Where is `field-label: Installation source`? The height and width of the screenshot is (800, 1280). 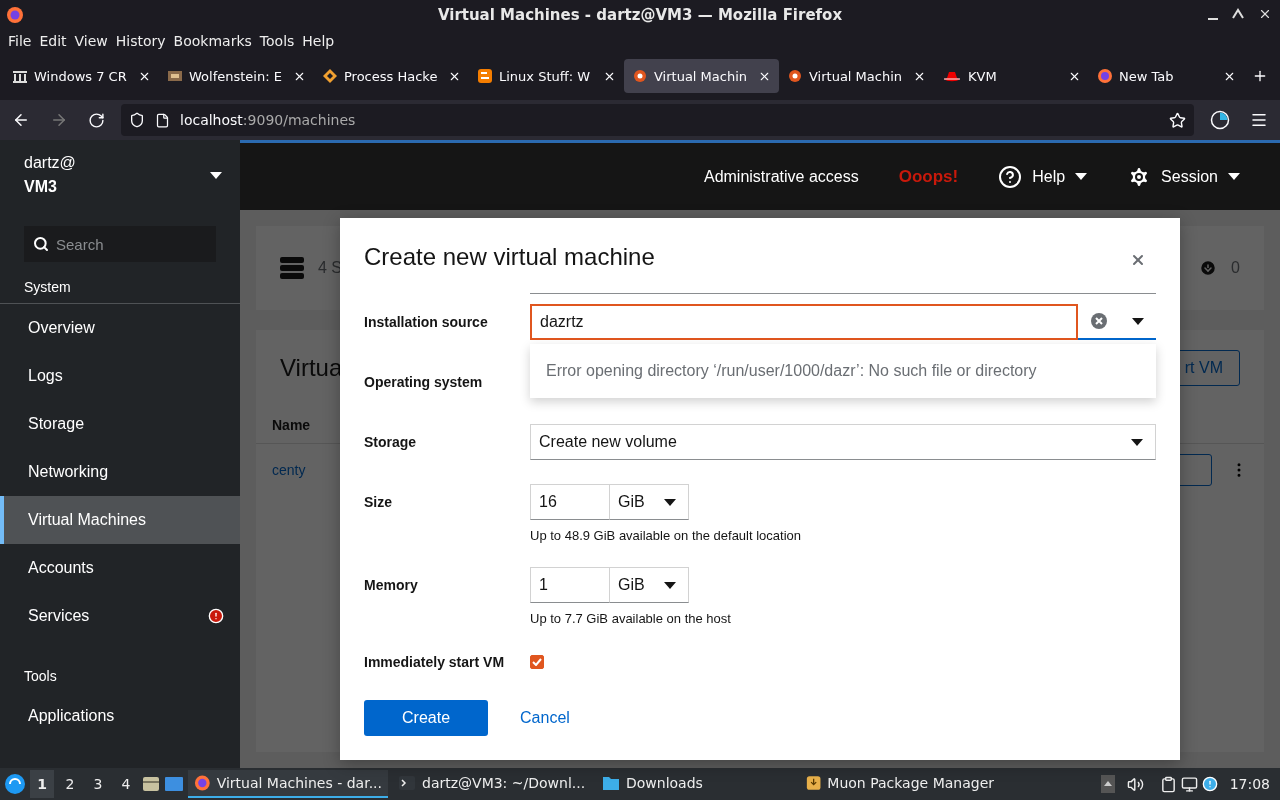 field-label: Installation source is located at coordinates (426, 322).